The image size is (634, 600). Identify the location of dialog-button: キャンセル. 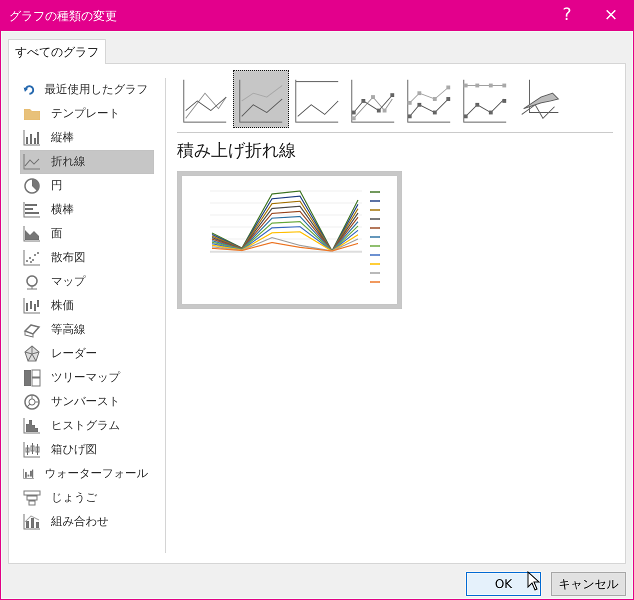
(588, 584).